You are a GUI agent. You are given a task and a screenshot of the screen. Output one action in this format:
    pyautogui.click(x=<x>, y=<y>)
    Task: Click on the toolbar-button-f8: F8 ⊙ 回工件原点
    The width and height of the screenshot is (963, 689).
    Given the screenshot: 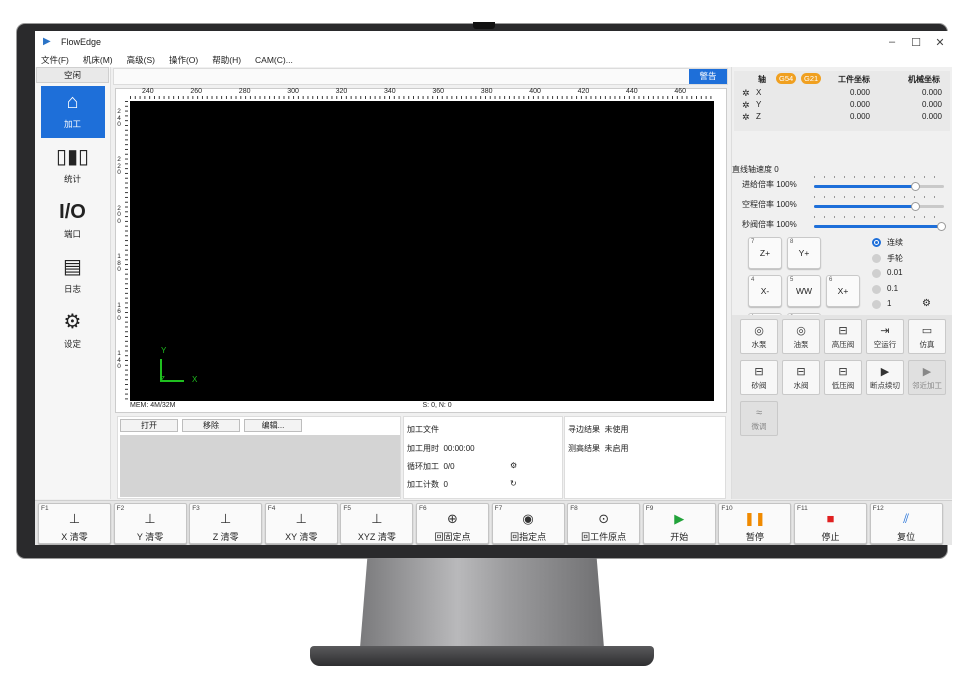 What is the action you would take?
    pyautogui.click(x=604, y=523)
    